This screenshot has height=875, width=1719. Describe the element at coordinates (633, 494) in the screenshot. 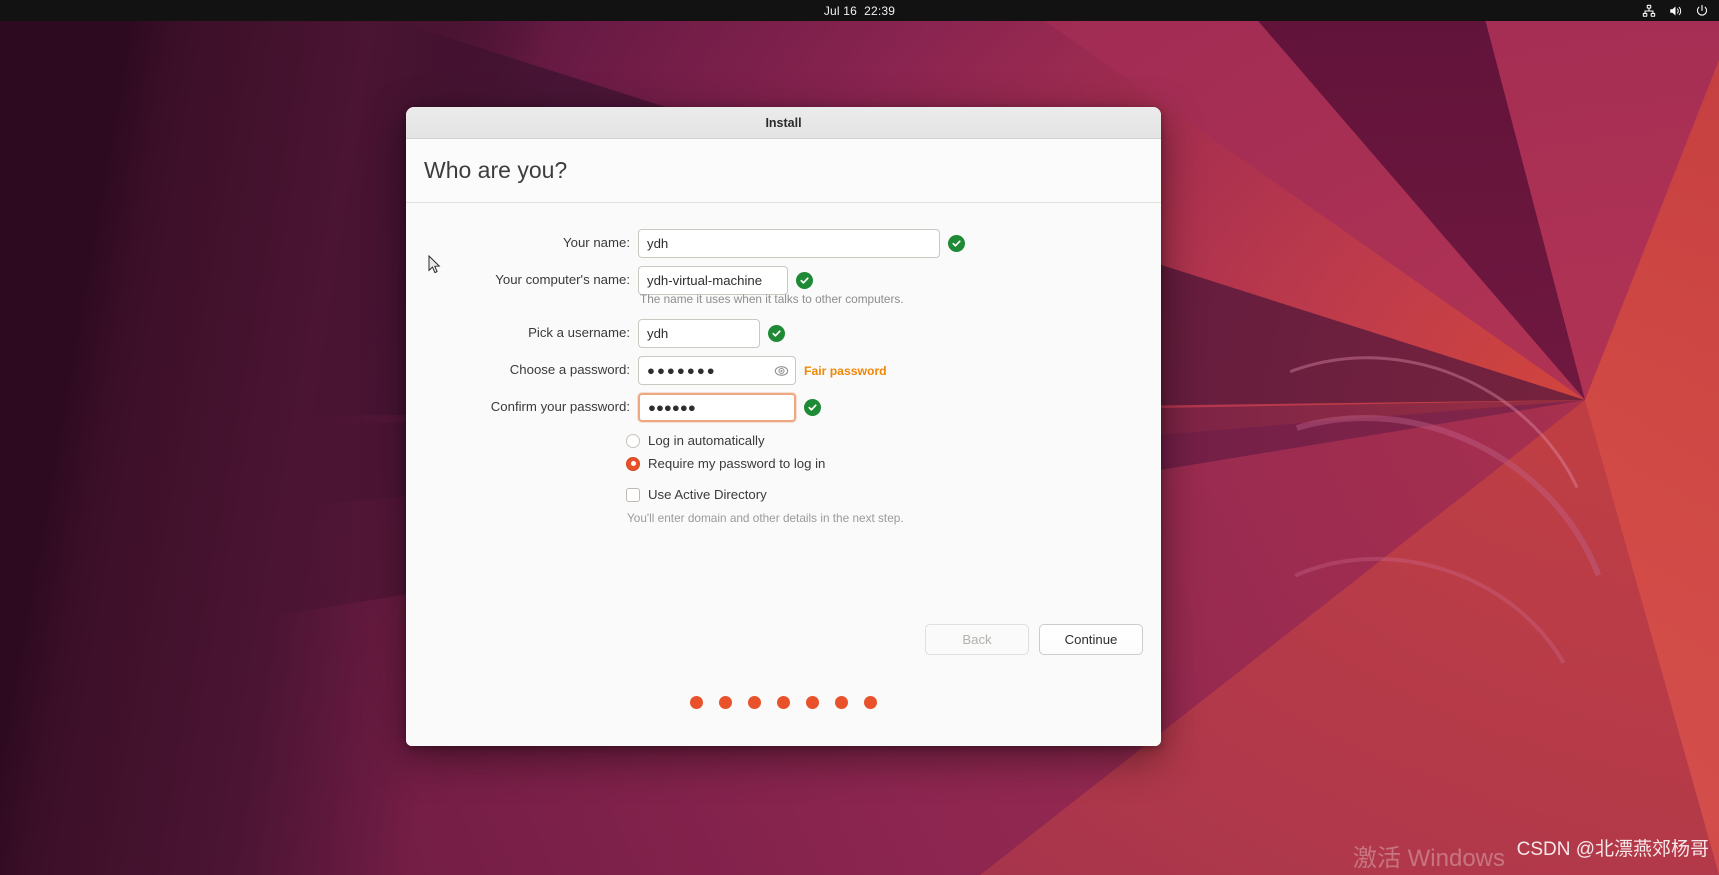

I see `checkbox-unchecked-icon` at that location.